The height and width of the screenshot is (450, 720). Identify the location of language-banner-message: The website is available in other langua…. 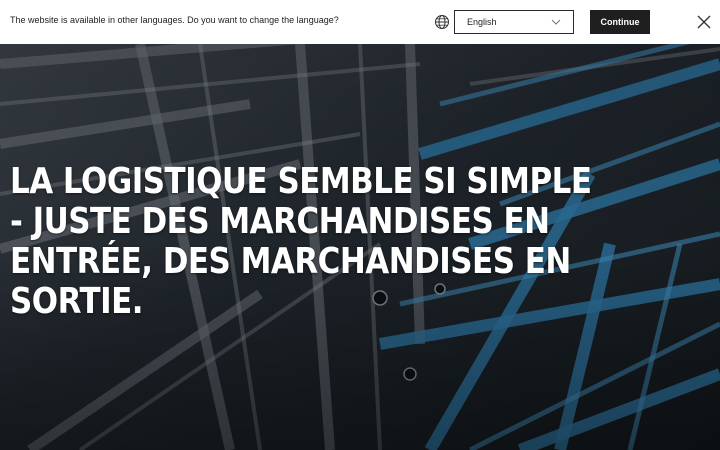
(174, 20).